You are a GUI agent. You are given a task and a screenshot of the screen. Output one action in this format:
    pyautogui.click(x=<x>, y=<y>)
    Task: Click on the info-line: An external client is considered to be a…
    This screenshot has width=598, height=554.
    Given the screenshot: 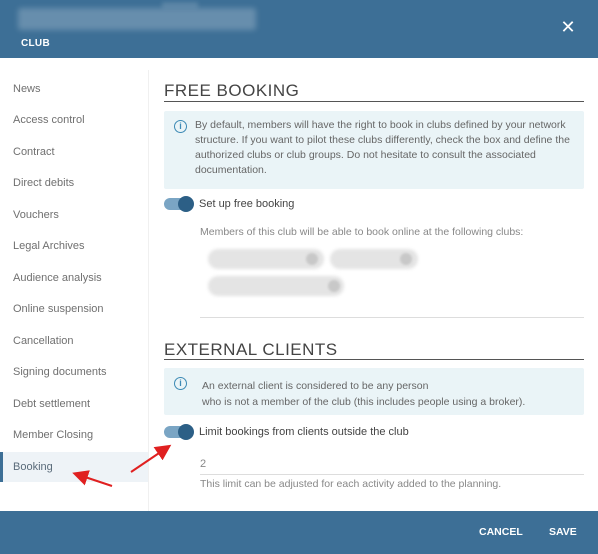 What is the action you would take?
    pyautogui.click(x=315, y=386)
    